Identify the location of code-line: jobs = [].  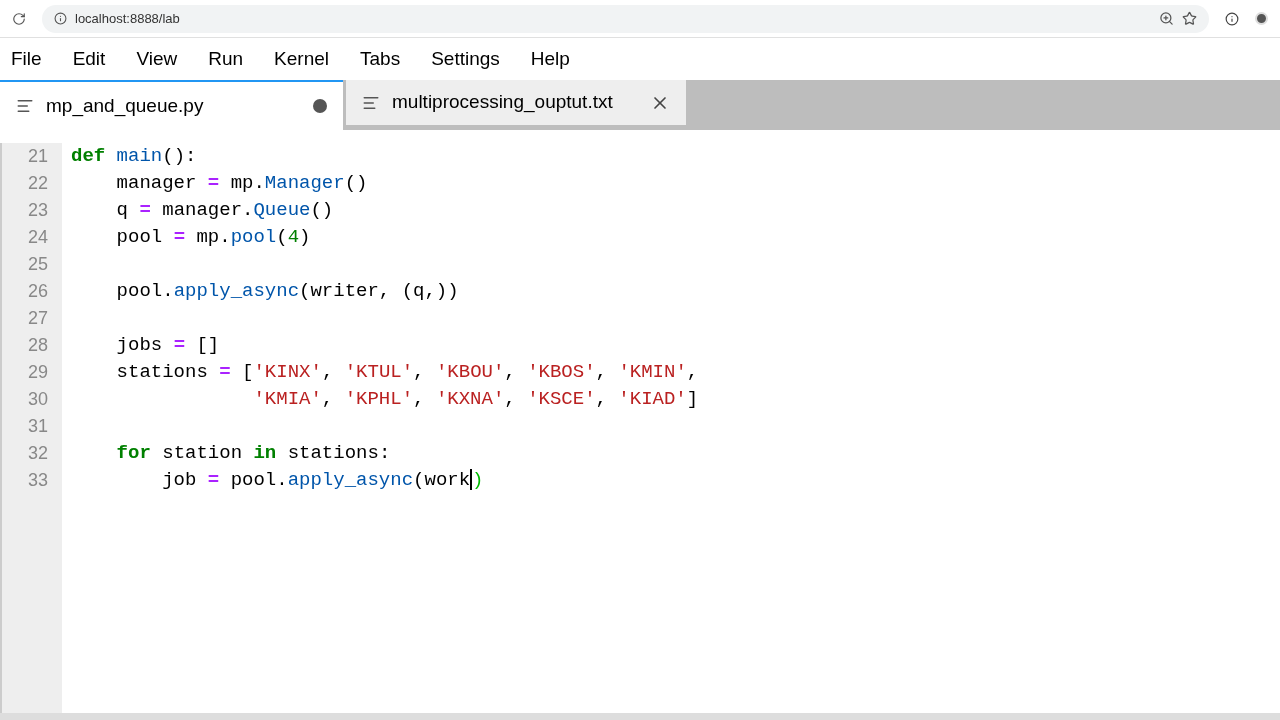
(167, 345).